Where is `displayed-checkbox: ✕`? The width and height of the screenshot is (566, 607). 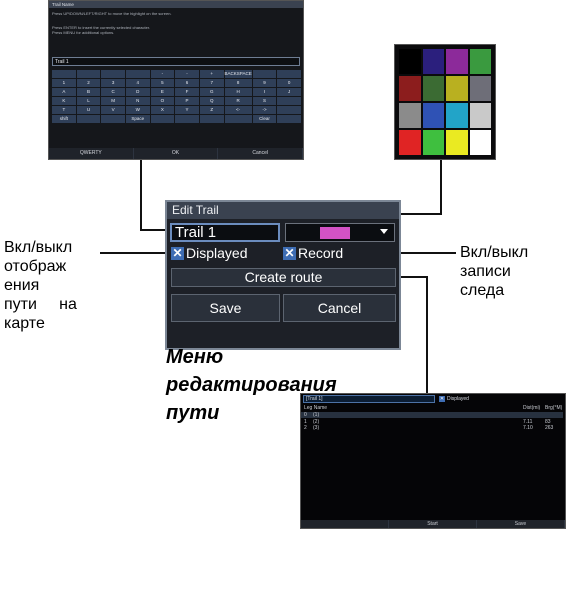
displayed-checkbox: ✕ is located at coordinates (177, 253).